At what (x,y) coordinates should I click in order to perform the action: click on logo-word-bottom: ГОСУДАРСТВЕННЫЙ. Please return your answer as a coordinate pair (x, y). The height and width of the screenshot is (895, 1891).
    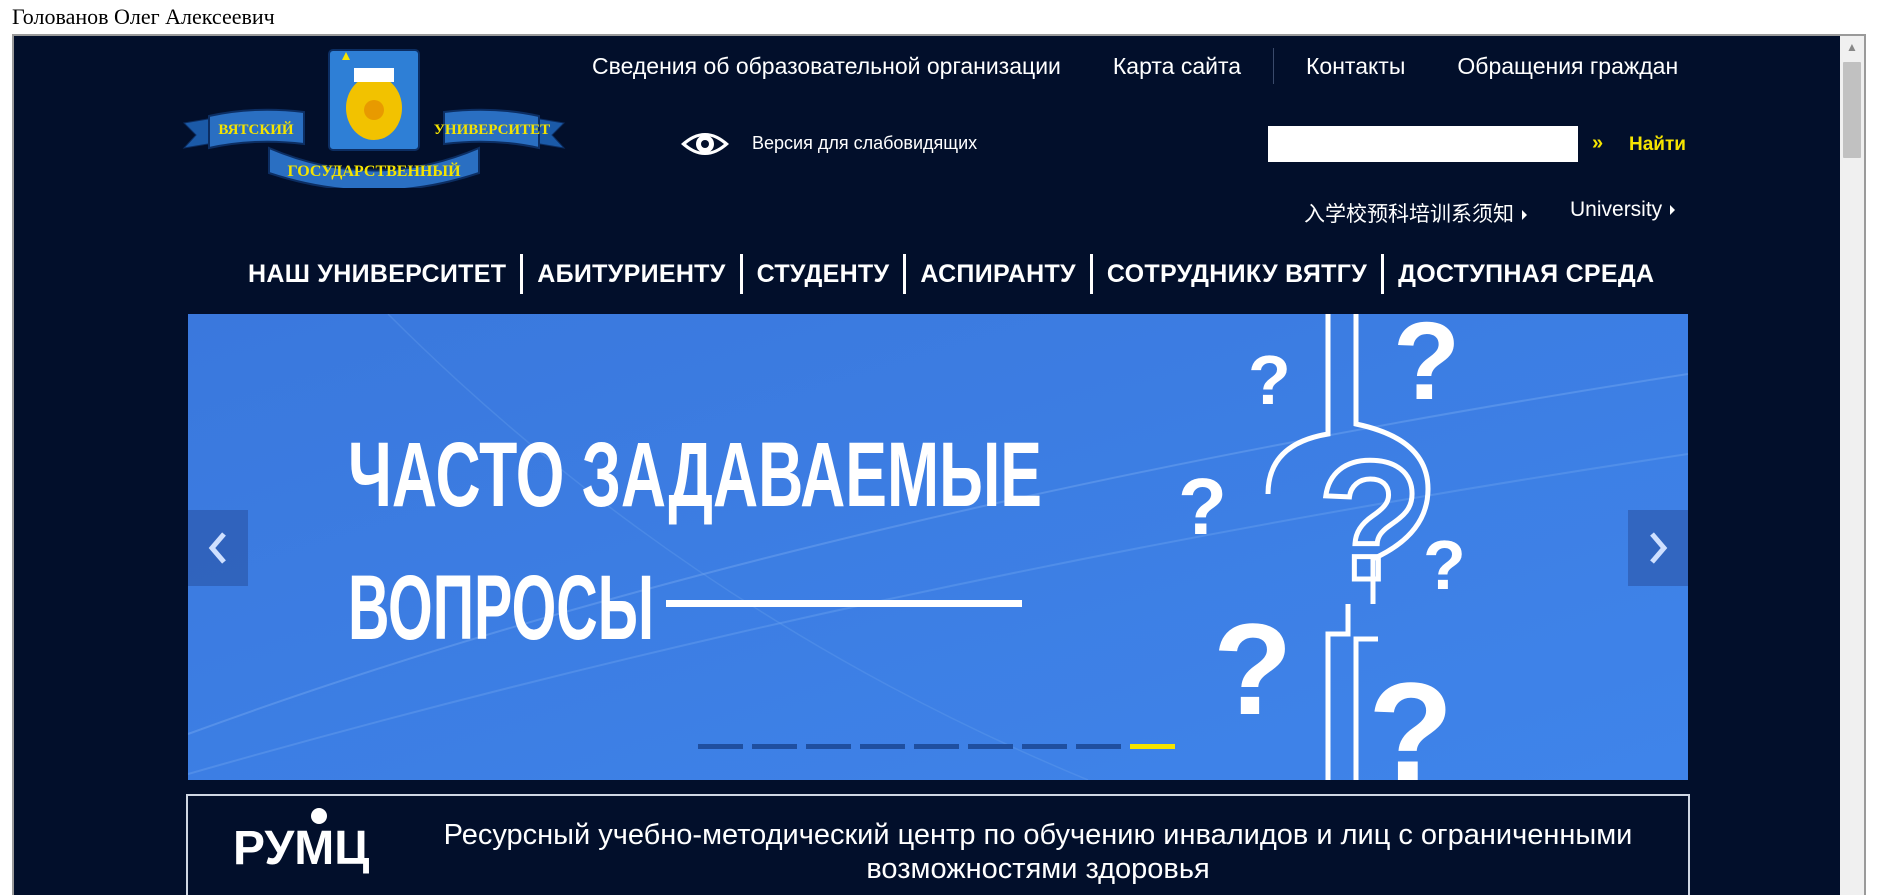
    Looking at the image, I should click on (374, 170).